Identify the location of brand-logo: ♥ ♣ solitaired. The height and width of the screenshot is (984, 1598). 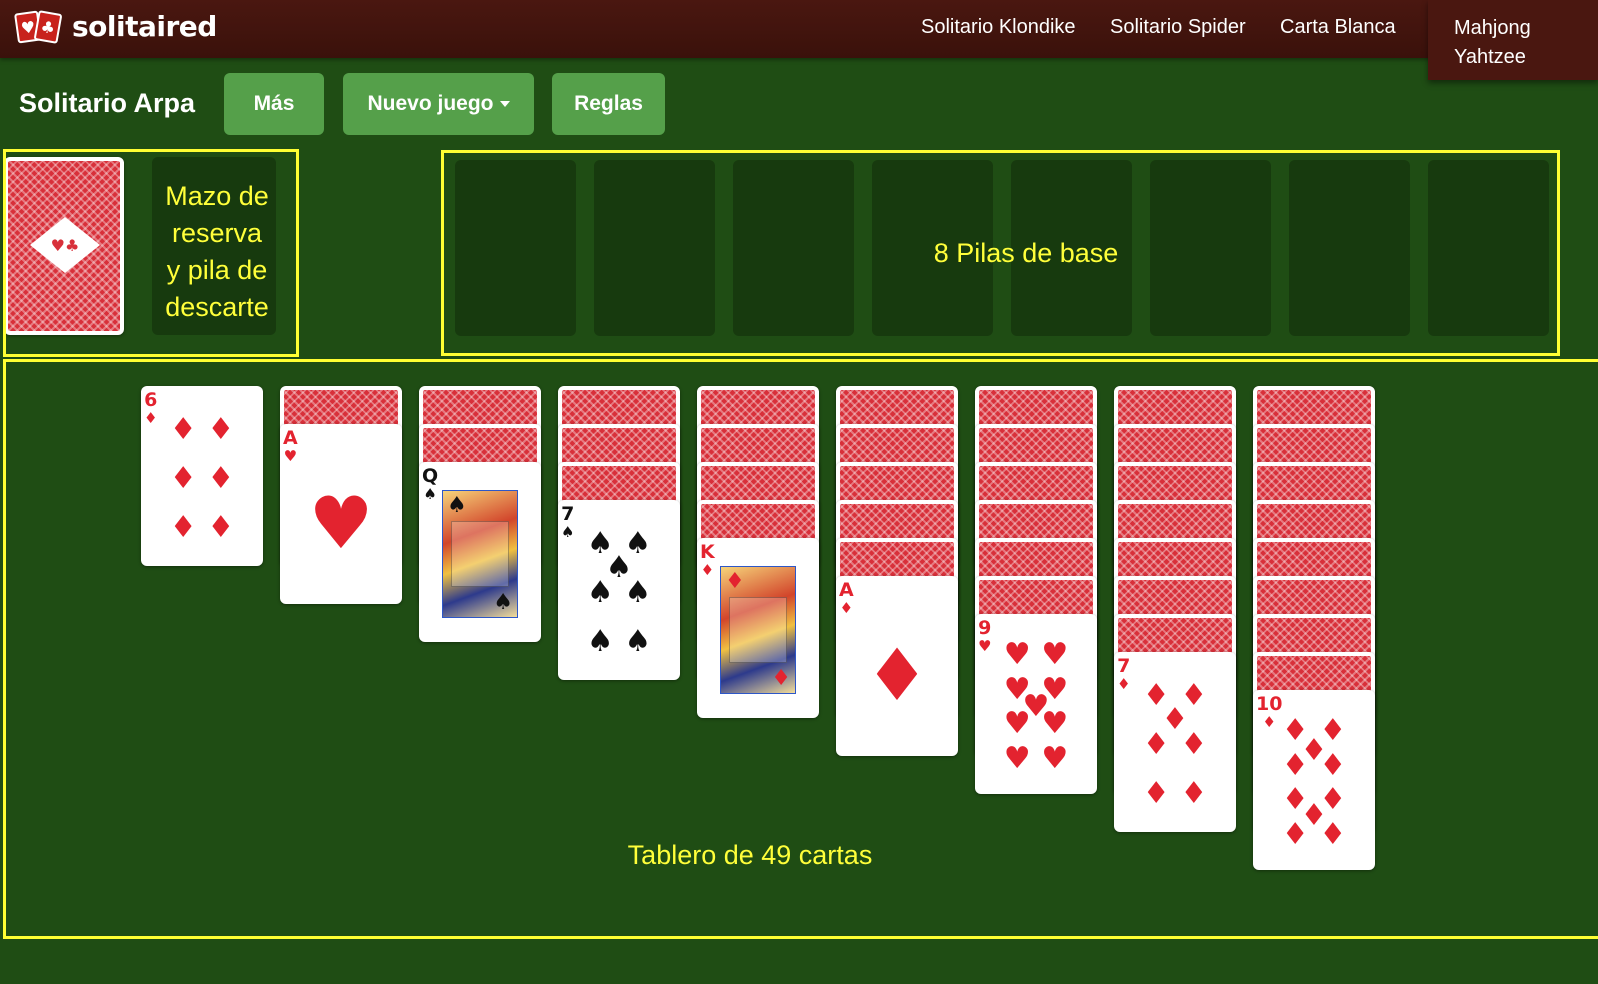
(115, 26).